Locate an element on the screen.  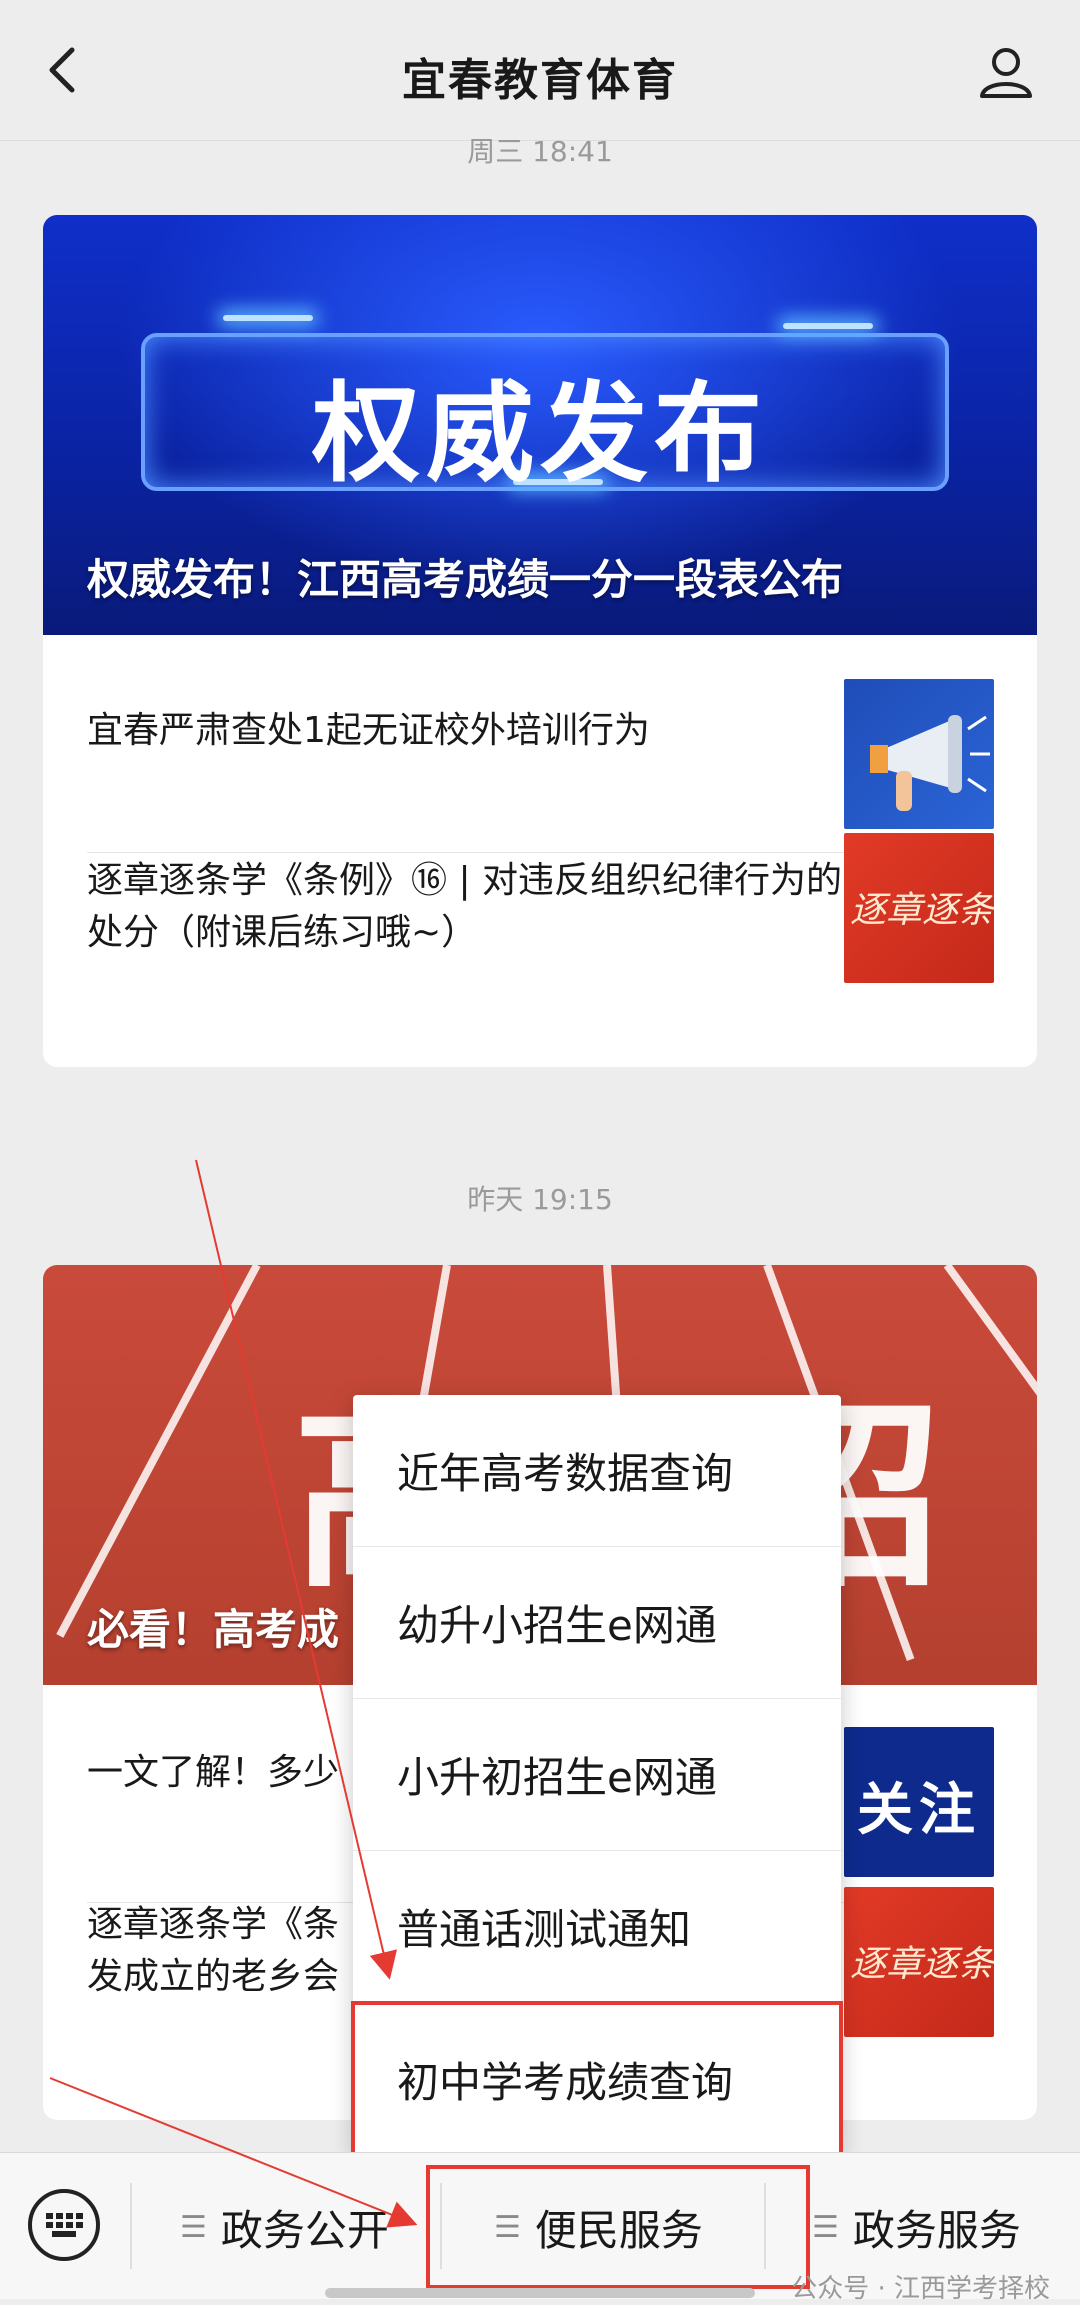
menu-item-gaokao-data: 近年高考数据查询 is located at coordinates (597, 1471).